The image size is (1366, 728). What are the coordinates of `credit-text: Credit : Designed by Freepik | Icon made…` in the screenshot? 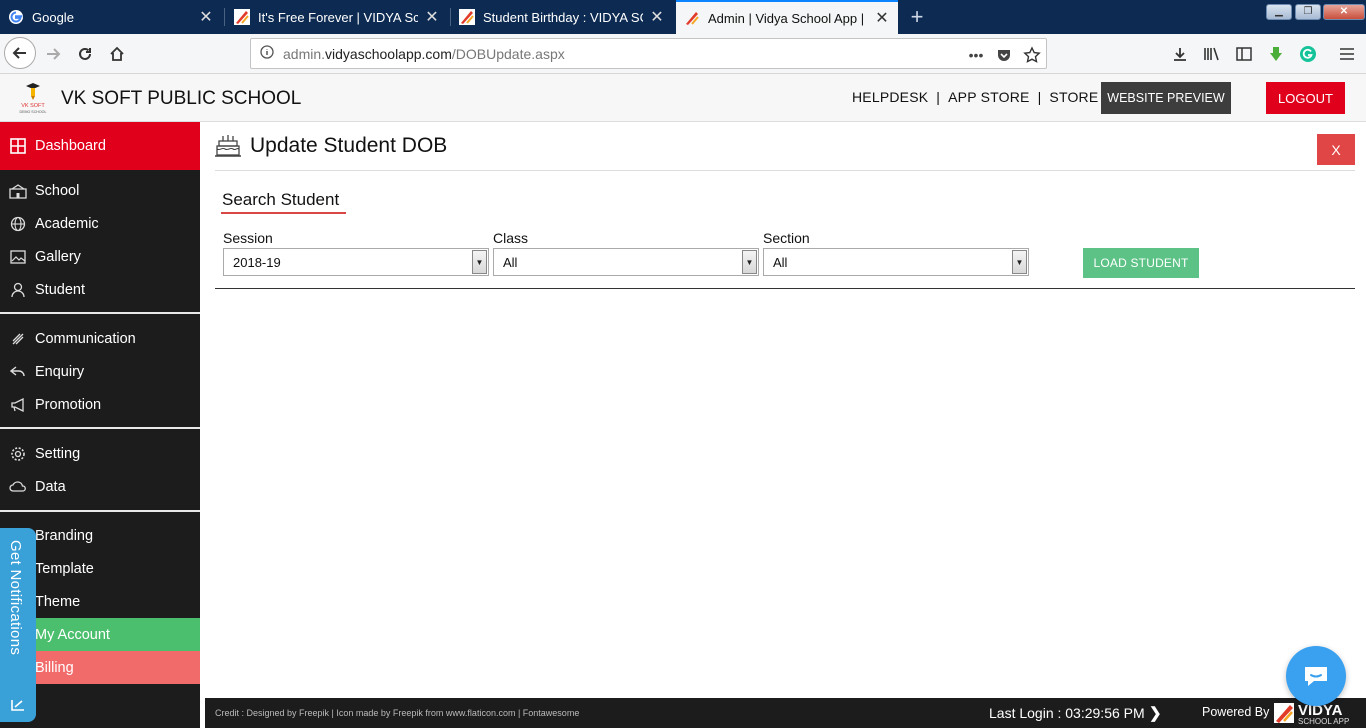 It's located at (397, 713).